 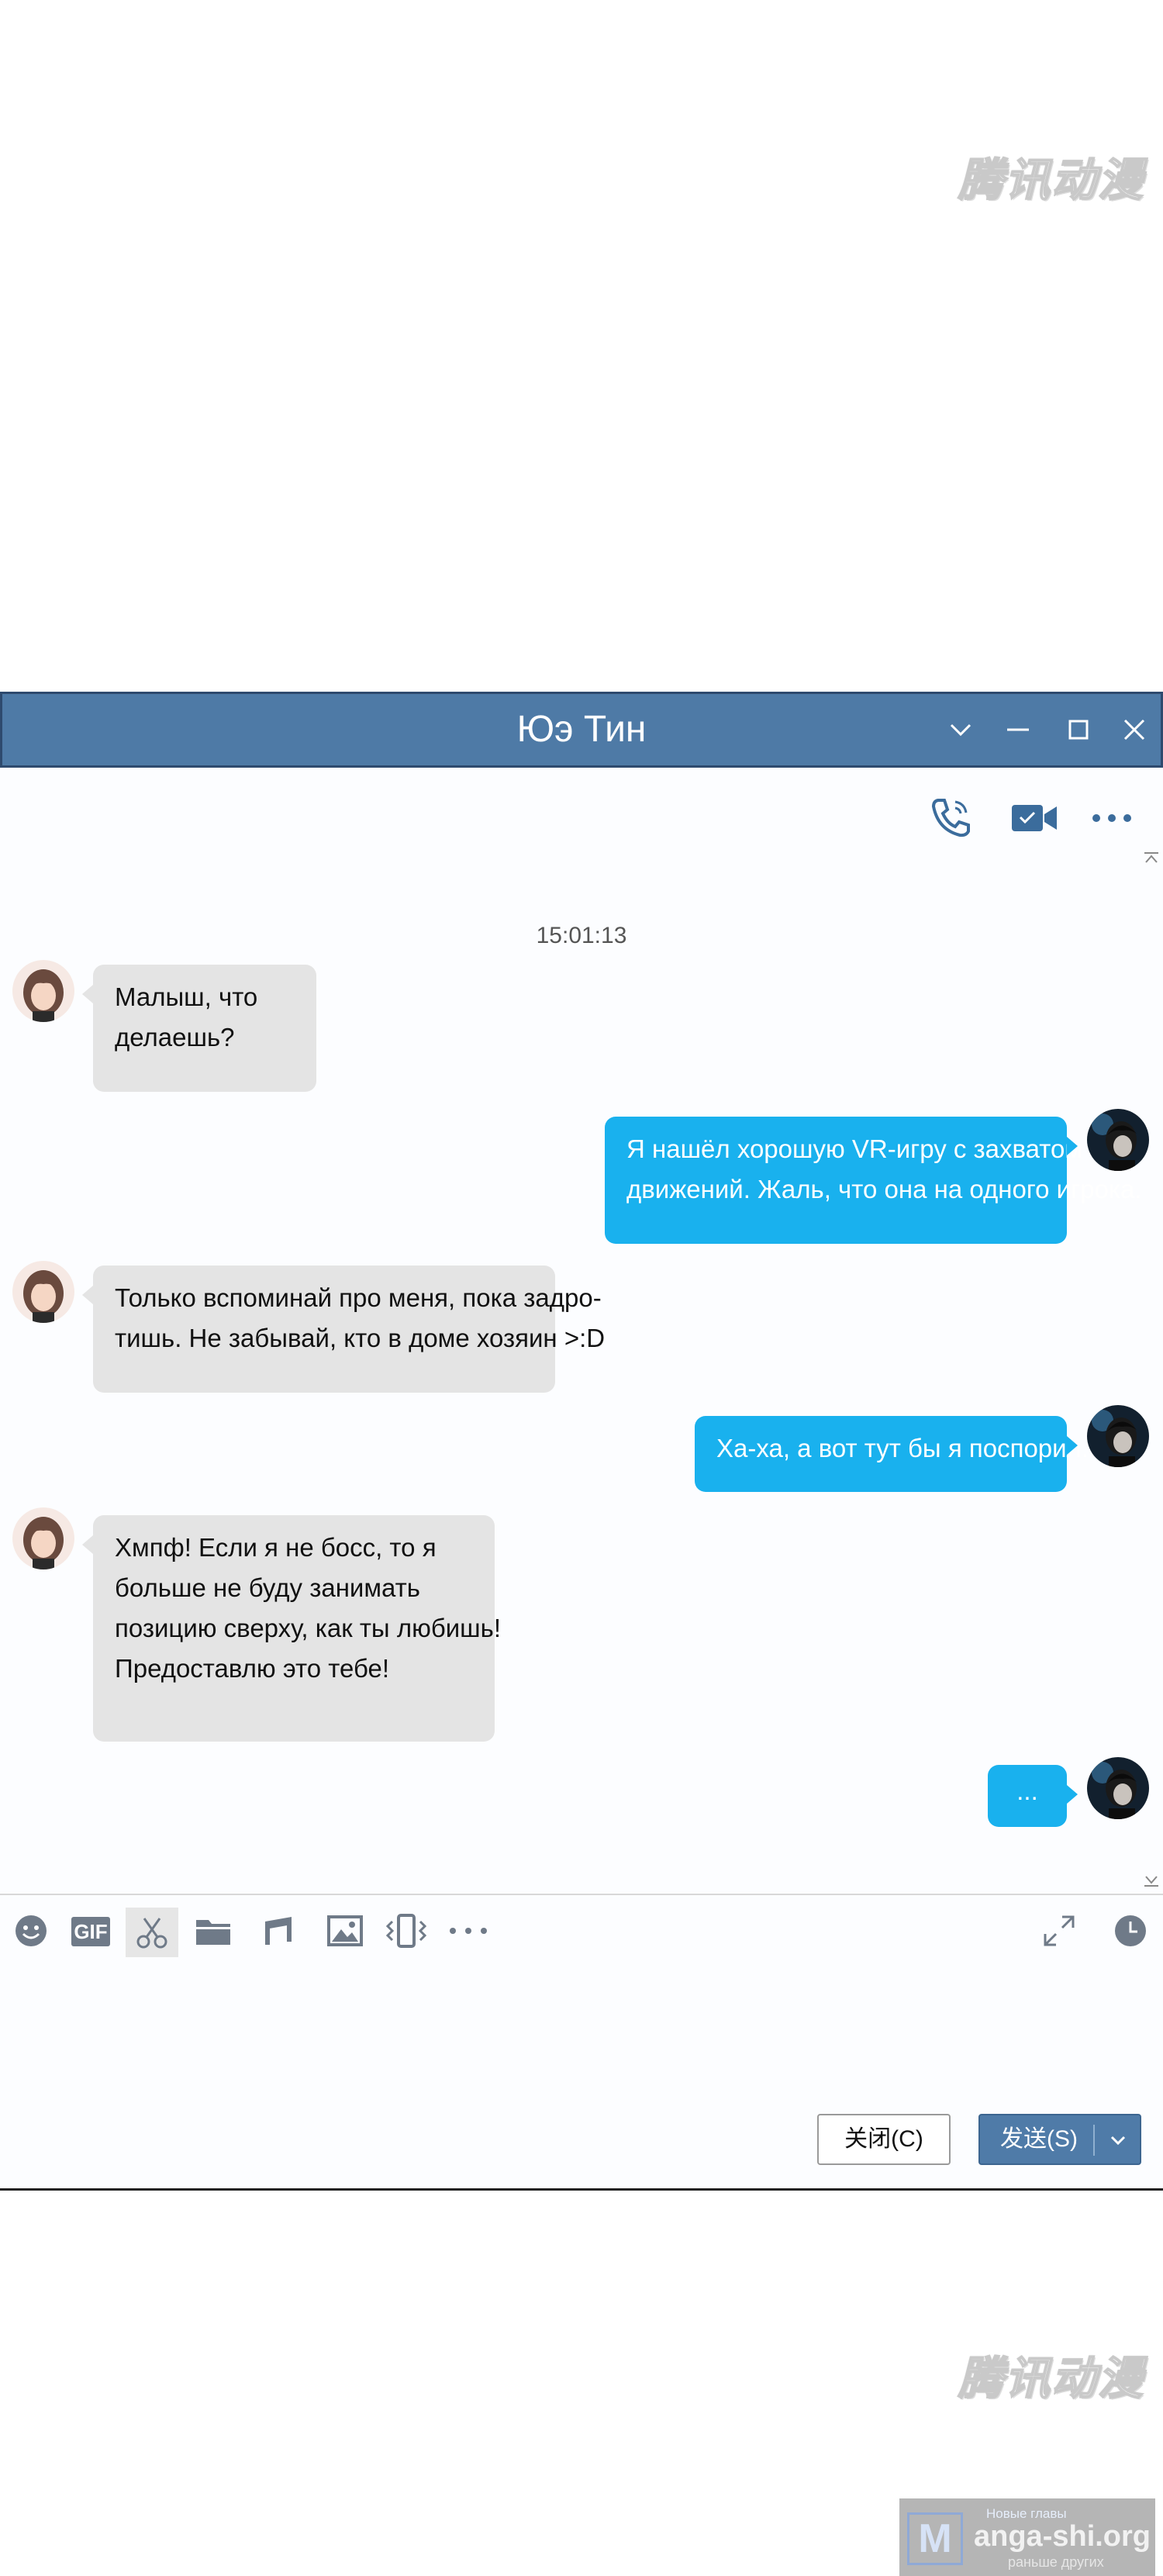 What do you see at coordinates (345, 1931) in the screenshot?
I see `image-icon` at bounding box center [345, 1931].